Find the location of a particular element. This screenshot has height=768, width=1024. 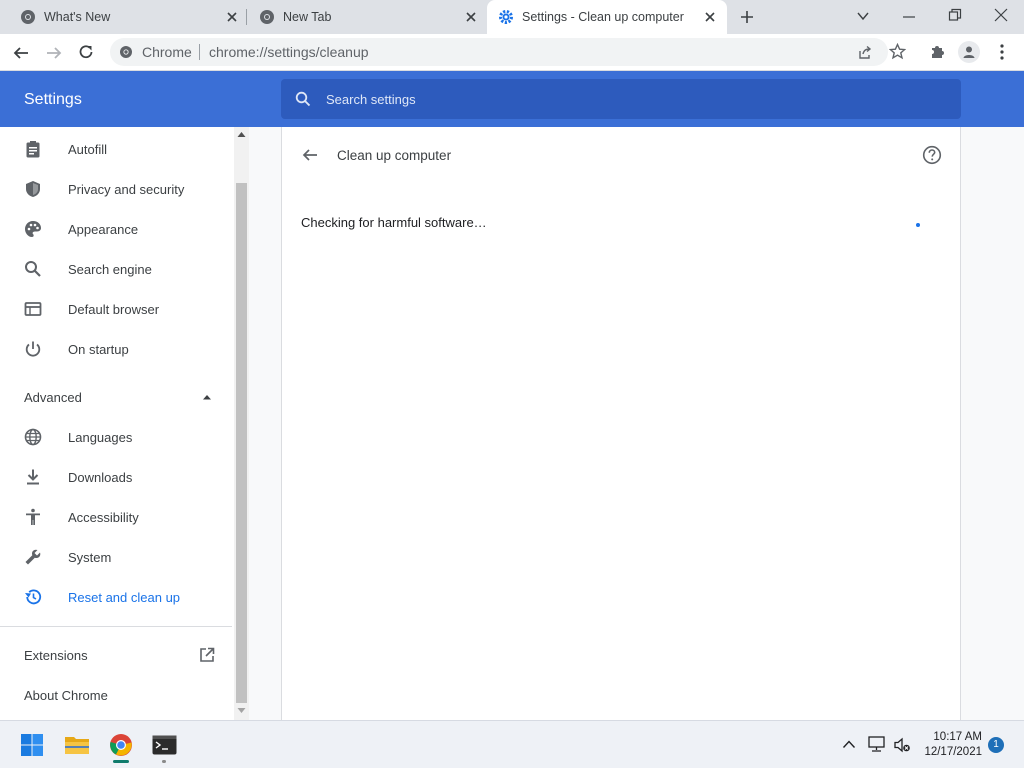

taskbar: 10:17 AM 12/17/2021 1 is located at coordinates (512, 744).